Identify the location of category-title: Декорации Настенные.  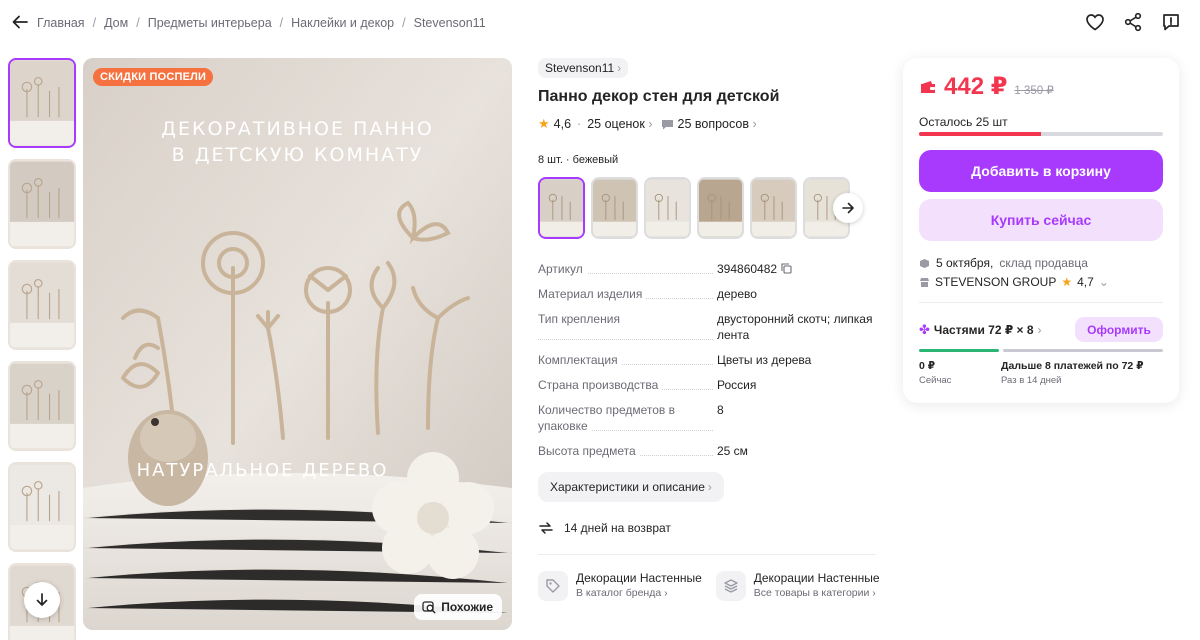
(816, 578).